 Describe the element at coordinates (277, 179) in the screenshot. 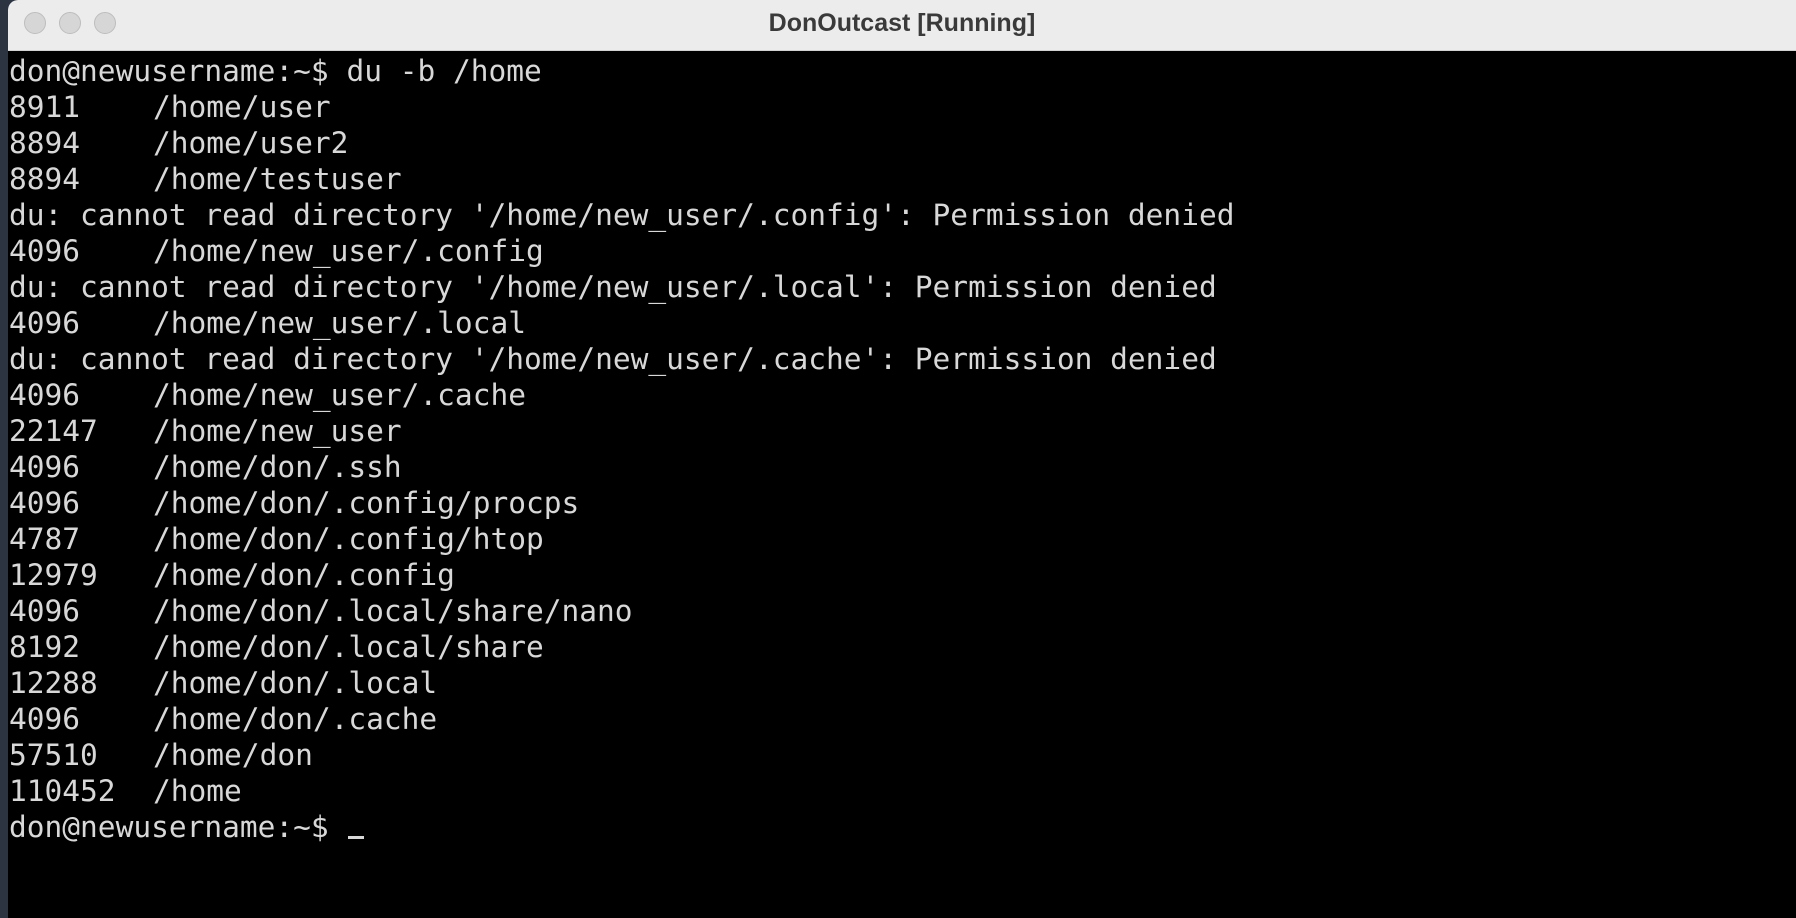

I see `path-value: /home/testuser` at that location.